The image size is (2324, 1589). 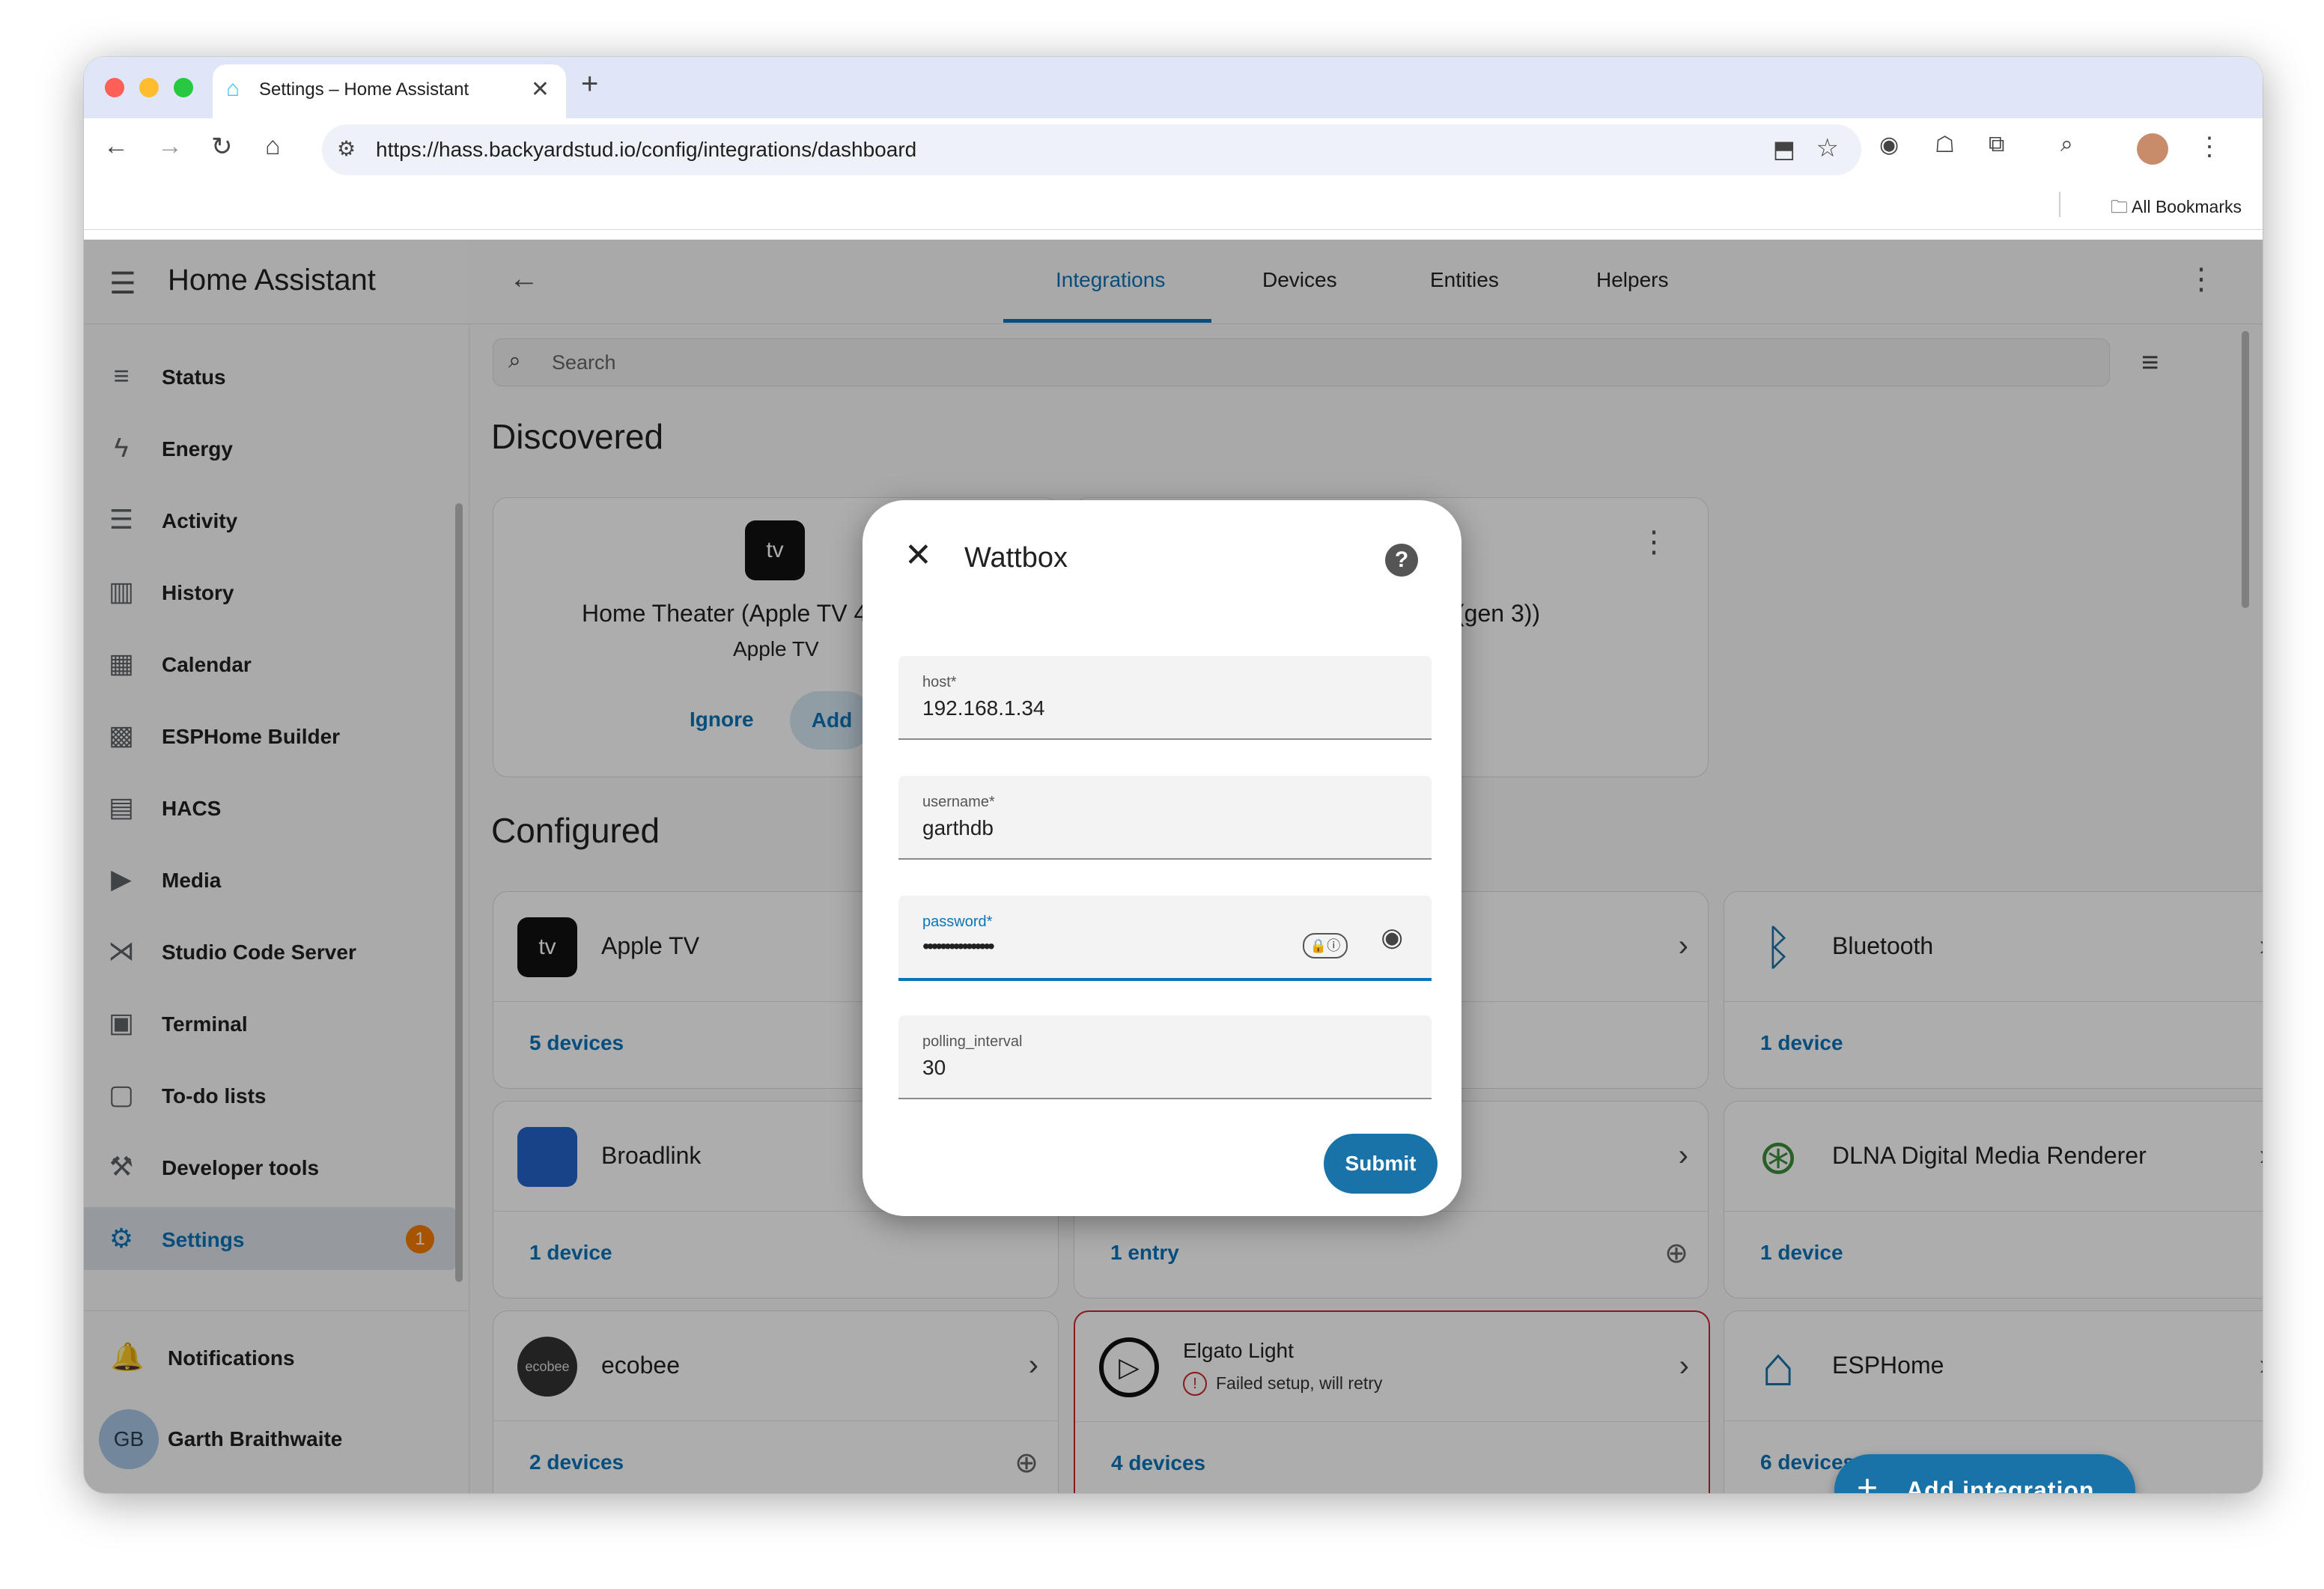 I want to click on field-value: 192.168.1.34, so click(x=983, y=708).